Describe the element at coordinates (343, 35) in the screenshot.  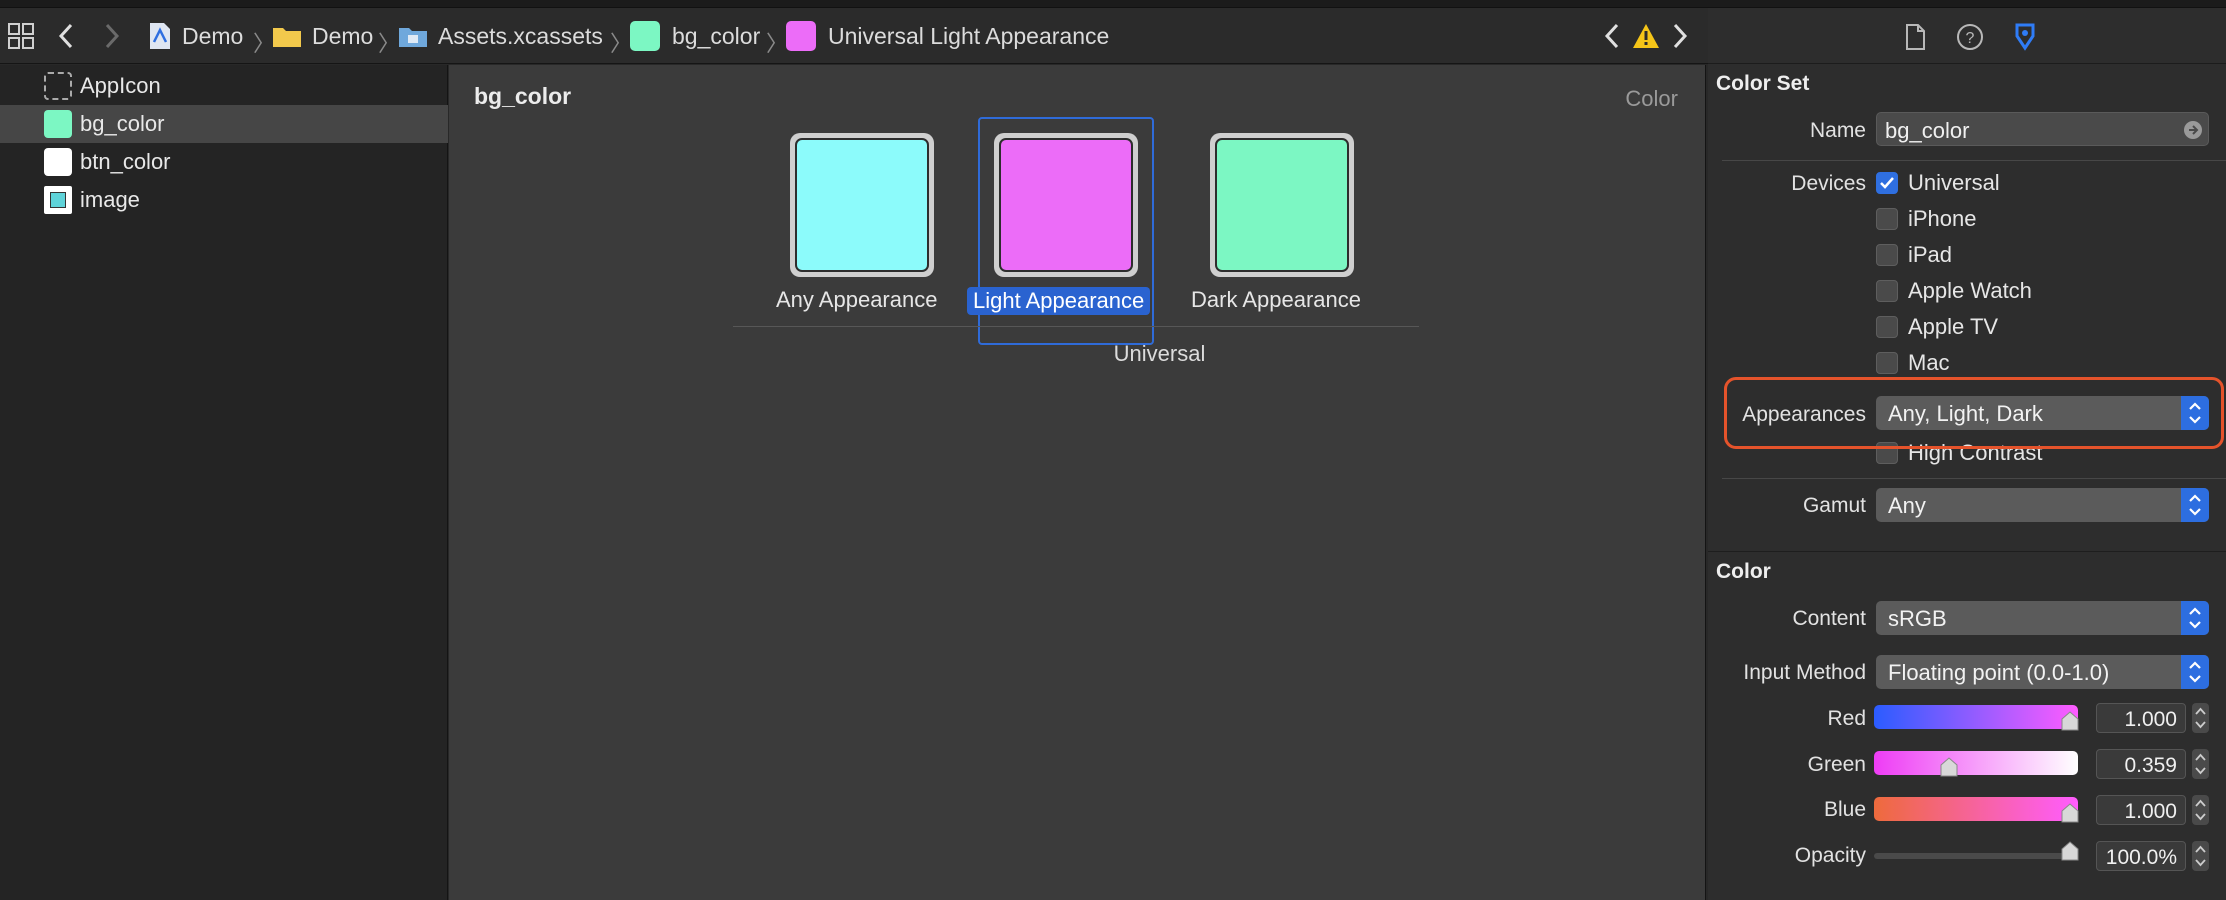
I see `crumb-label: Demo` at that location.